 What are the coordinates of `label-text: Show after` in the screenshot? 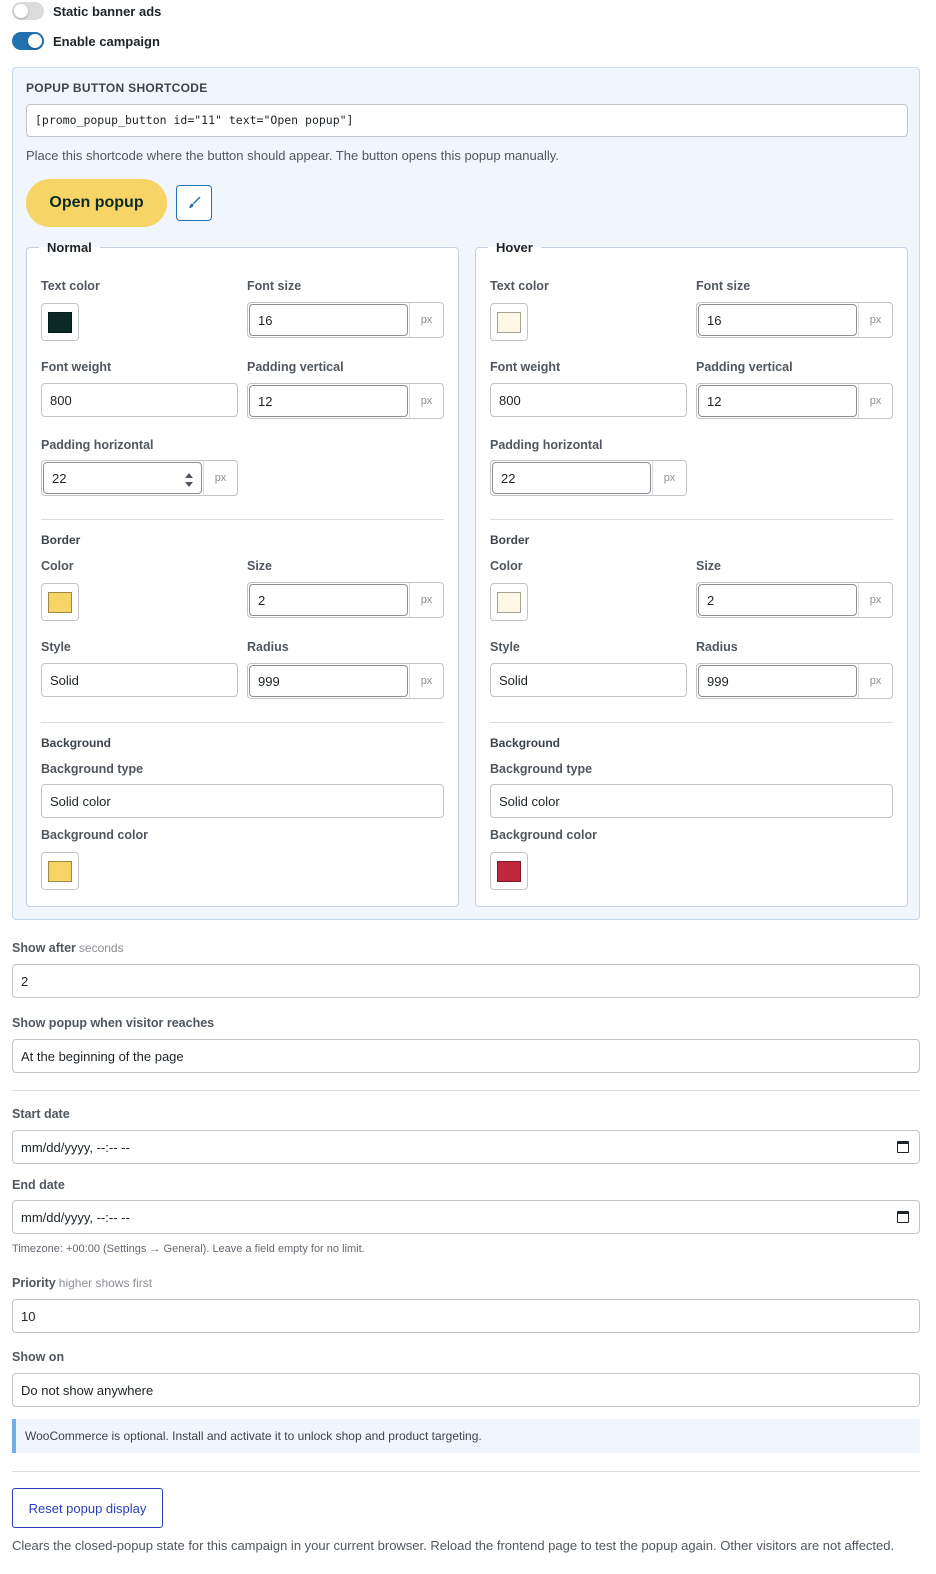 It's located at (44, 948).